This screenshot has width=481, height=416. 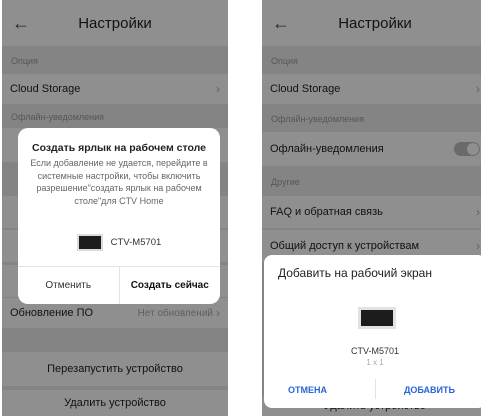 What do you see at coordinates (307, 390) in the screenshot?
I see `cancel-button: ОТМЕНА` at bounding box center [307, 390].